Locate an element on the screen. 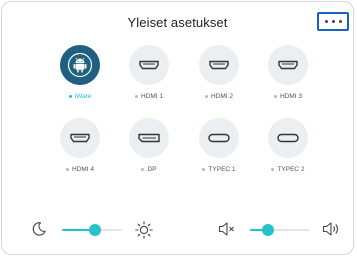 This screenshot has width=357, height=258. displayport-icon is located at coordinates (149, 138).